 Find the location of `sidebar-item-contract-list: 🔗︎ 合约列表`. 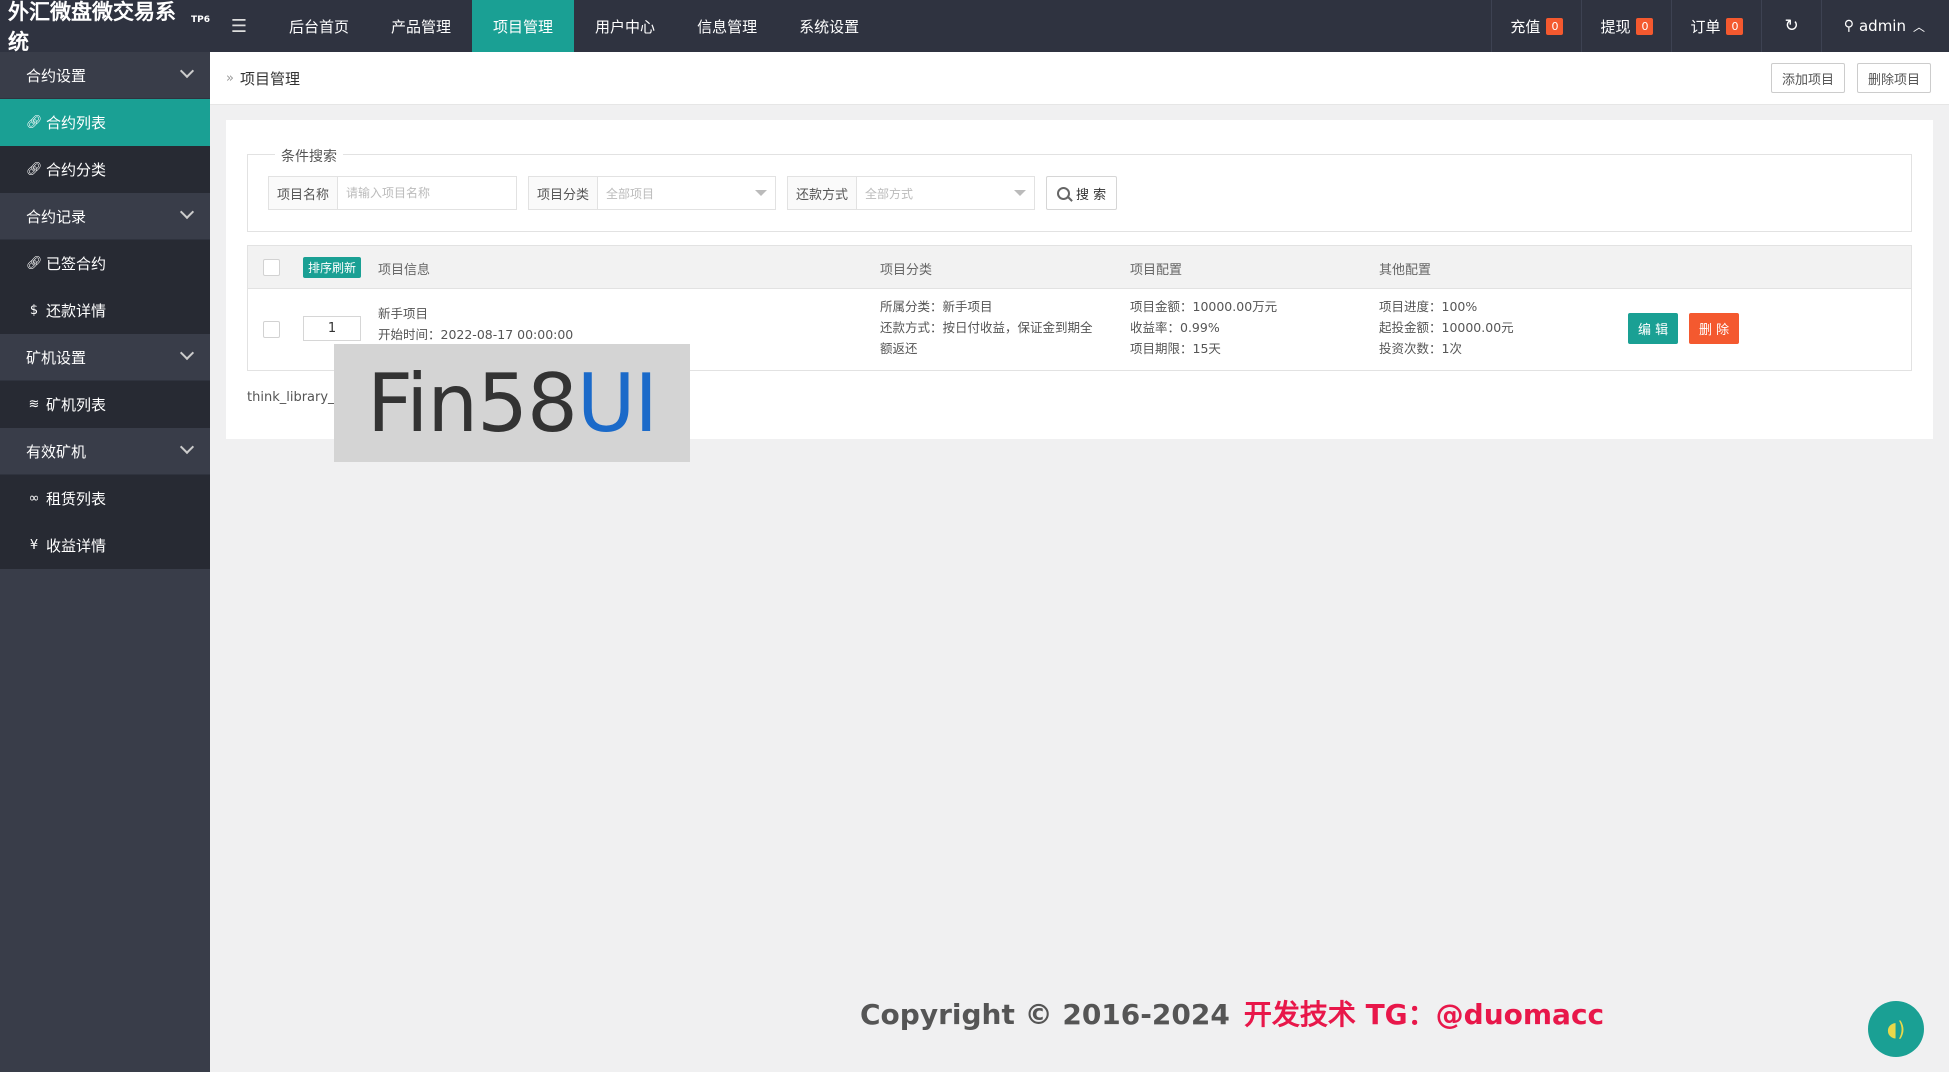

sidebar-item-contract-list: 🔗︎ 合约列表 is located at coordinates (105, 122).